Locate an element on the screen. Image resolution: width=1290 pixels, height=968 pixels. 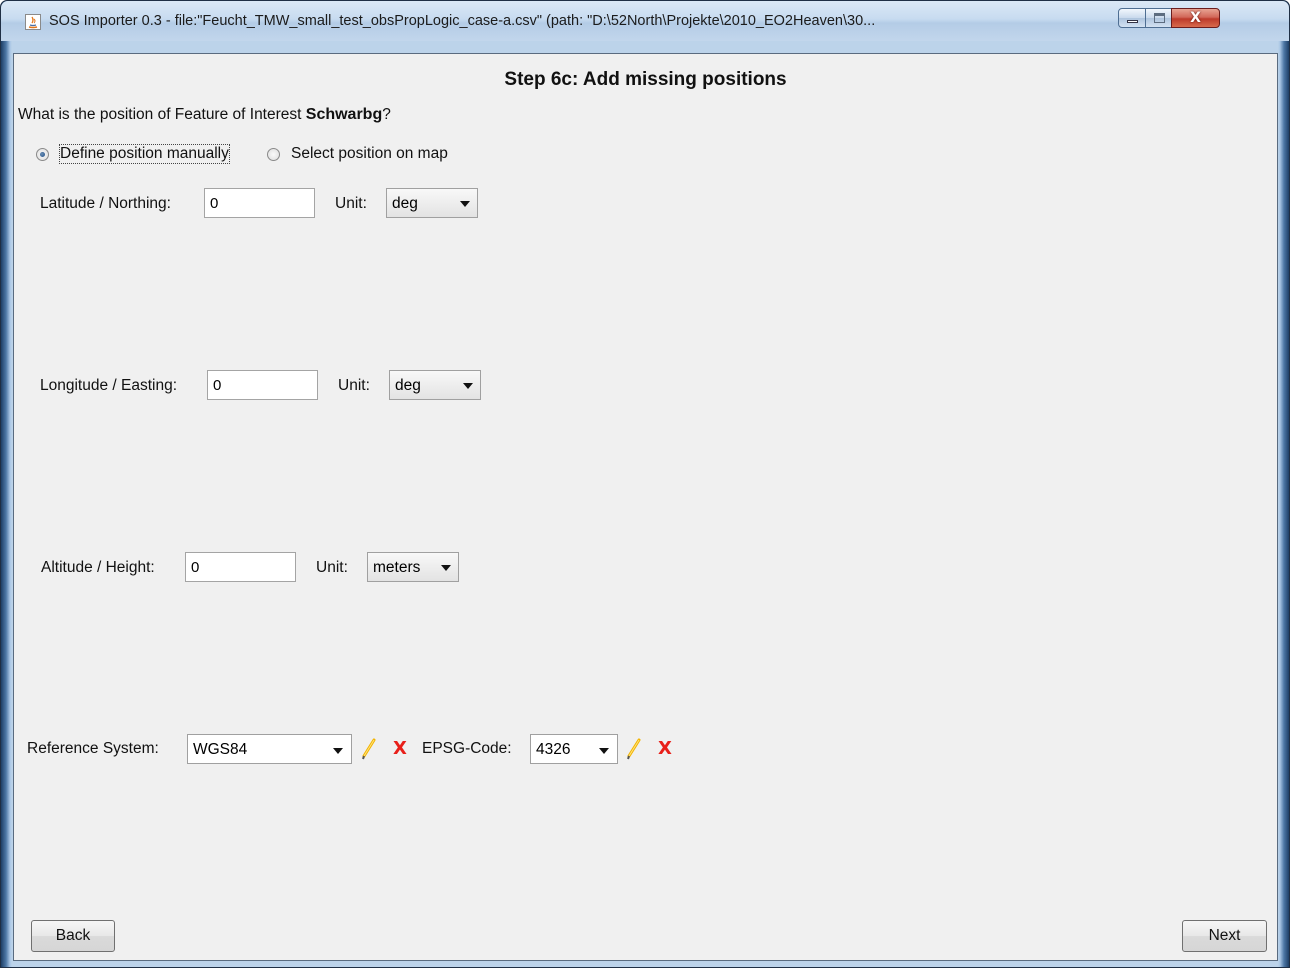
epsg-code-label: EPSG-Code: is located at coordinates (467, 748).